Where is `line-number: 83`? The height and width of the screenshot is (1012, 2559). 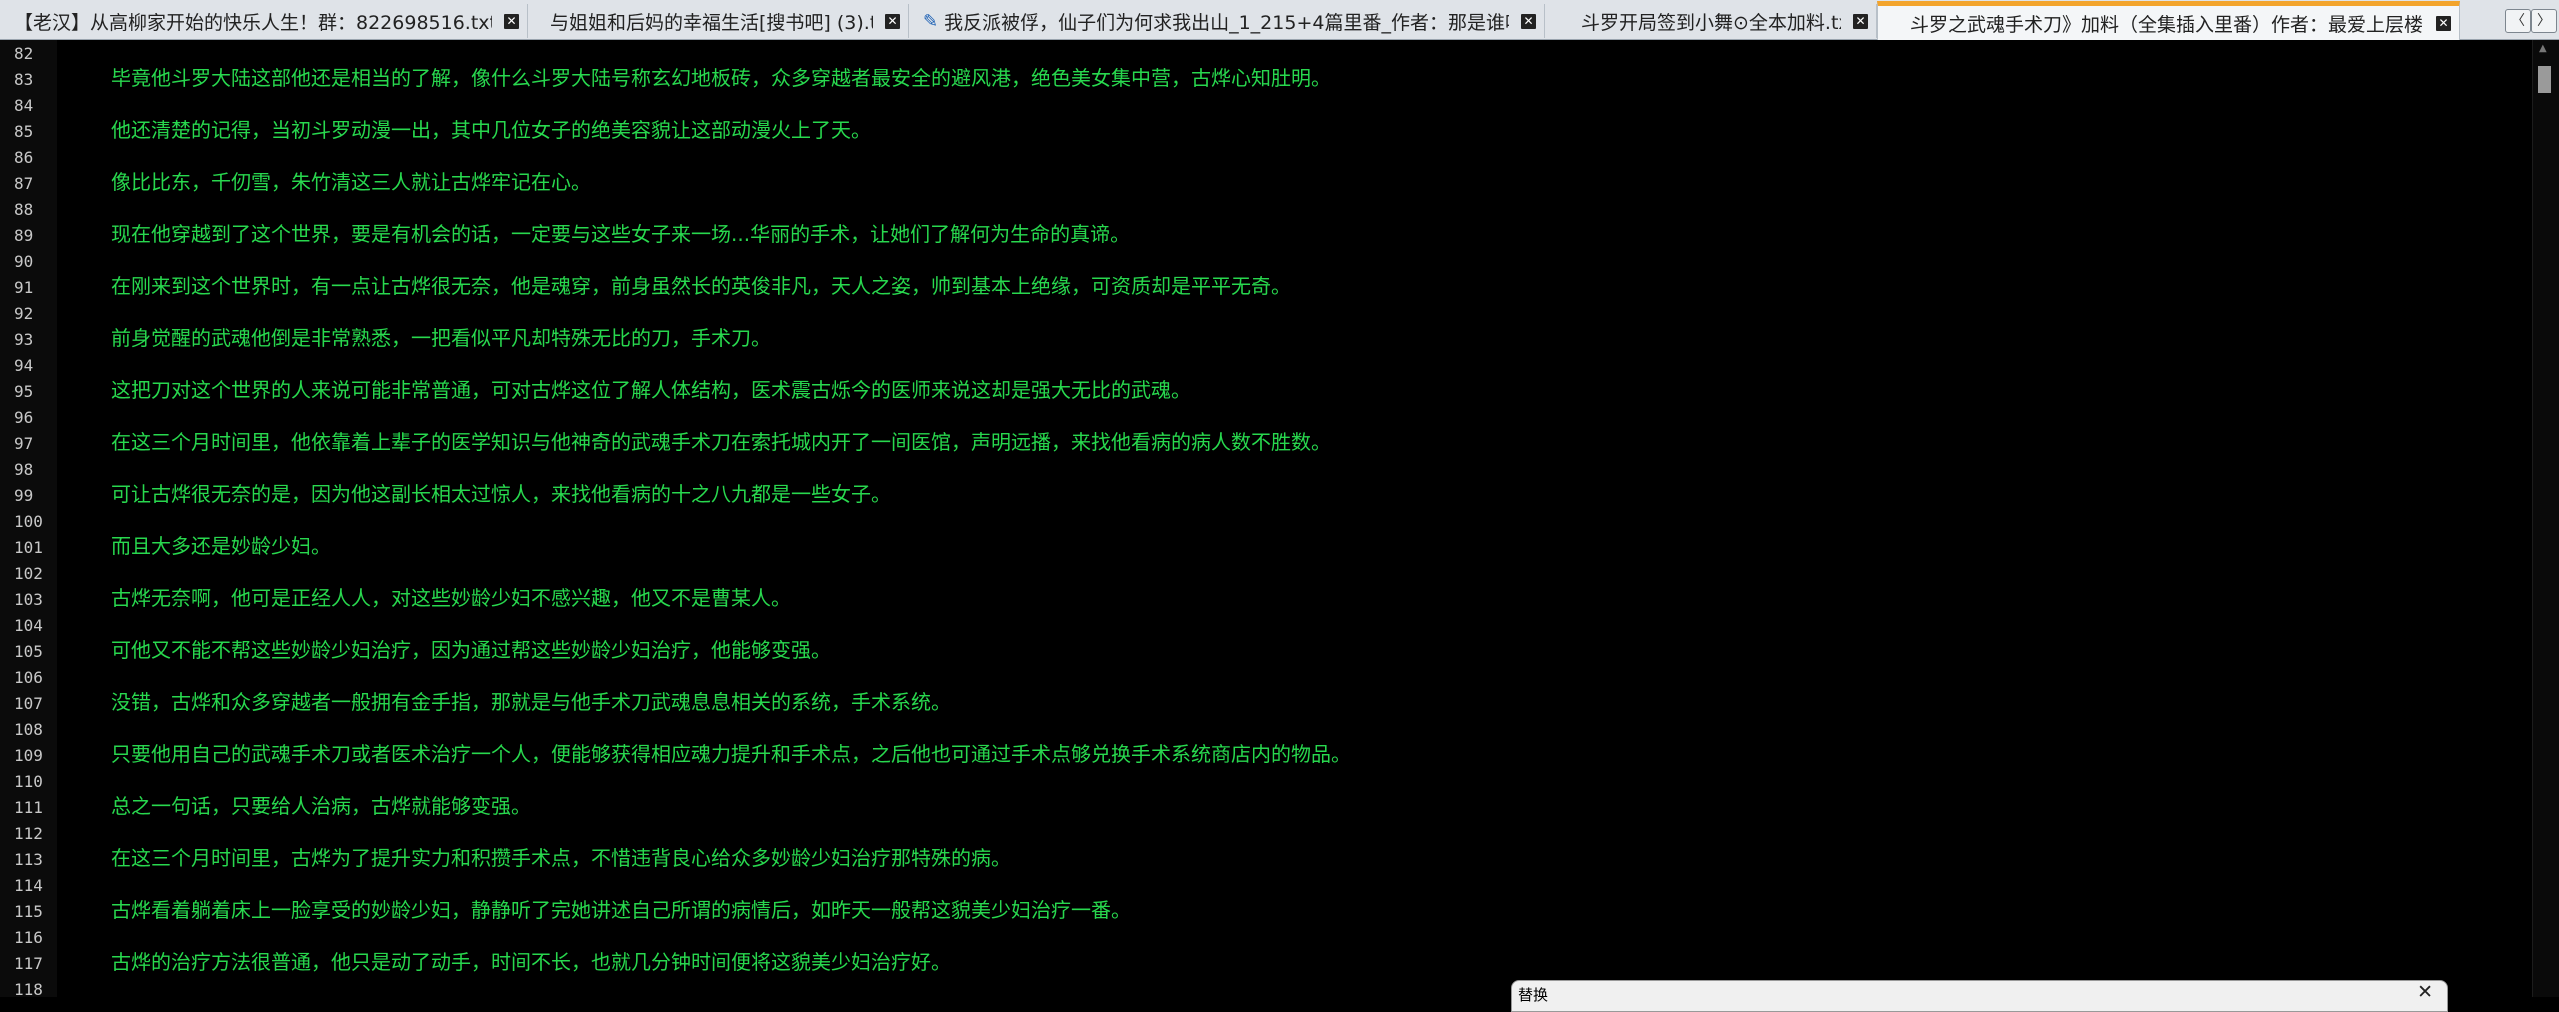
line-number: 83 is located at coordinates (24, 79).